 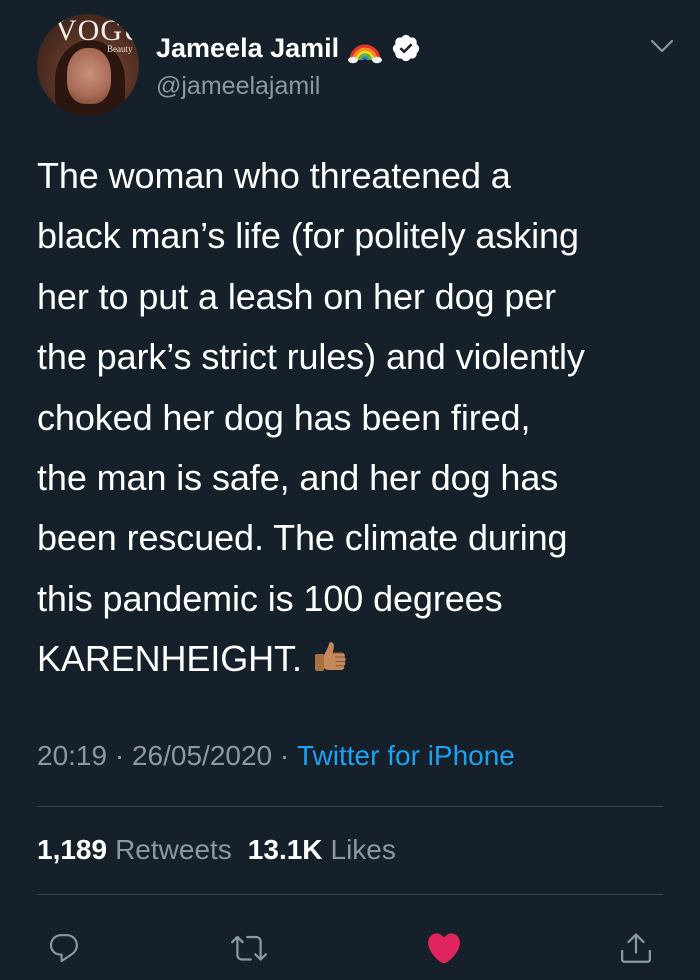 I want to click on tweet-date: 26/05/2020, so click(x=202, y=756).